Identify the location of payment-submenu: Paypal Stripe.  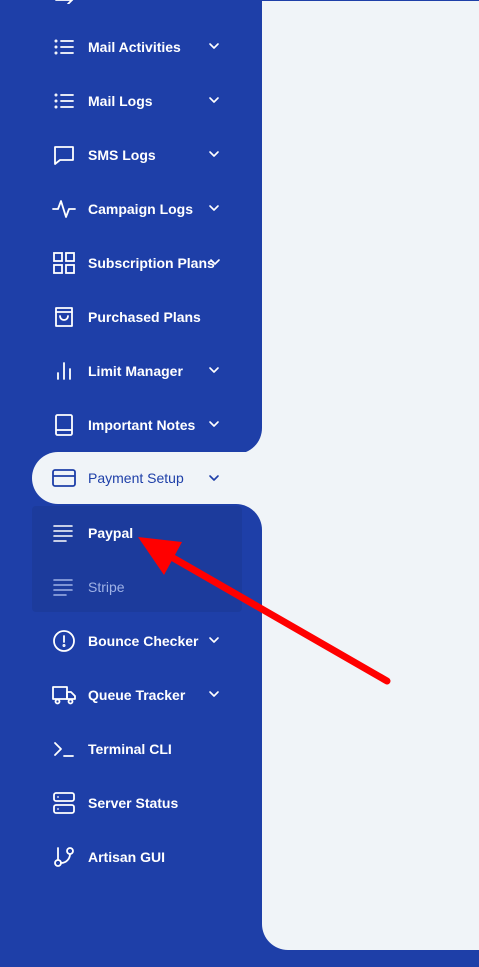
(137, 559).